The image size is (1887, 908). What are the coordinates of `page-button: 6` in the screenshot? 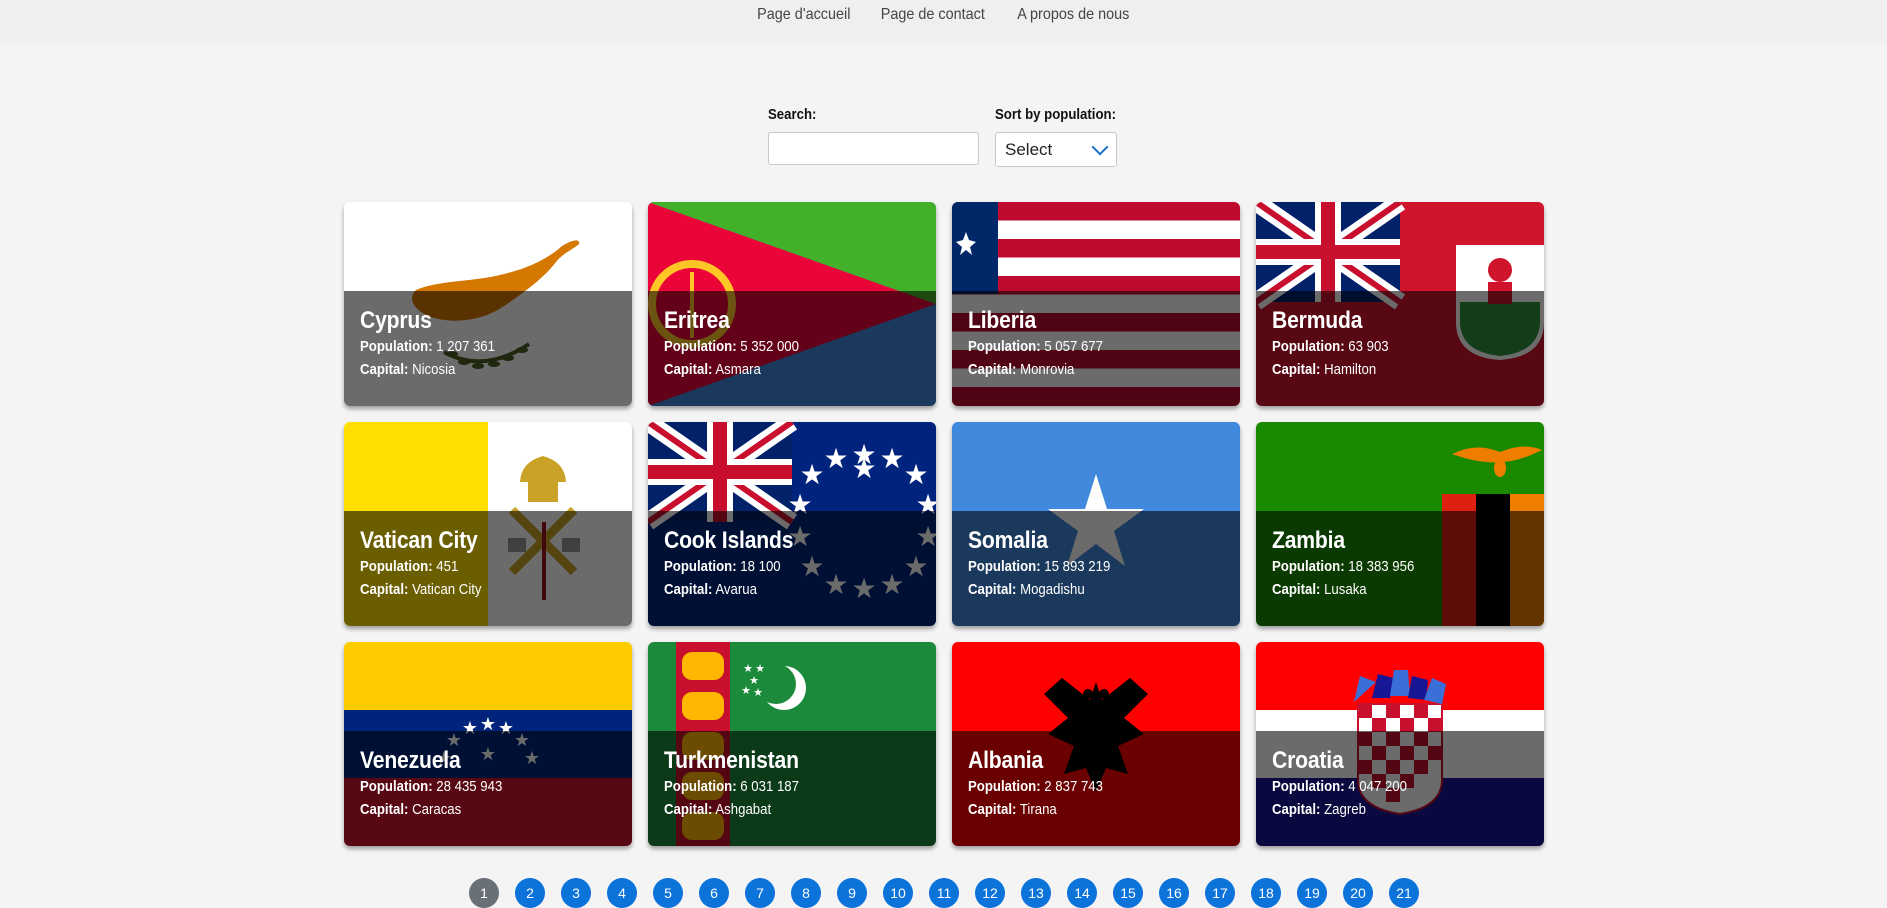 It's located at (714, 893).